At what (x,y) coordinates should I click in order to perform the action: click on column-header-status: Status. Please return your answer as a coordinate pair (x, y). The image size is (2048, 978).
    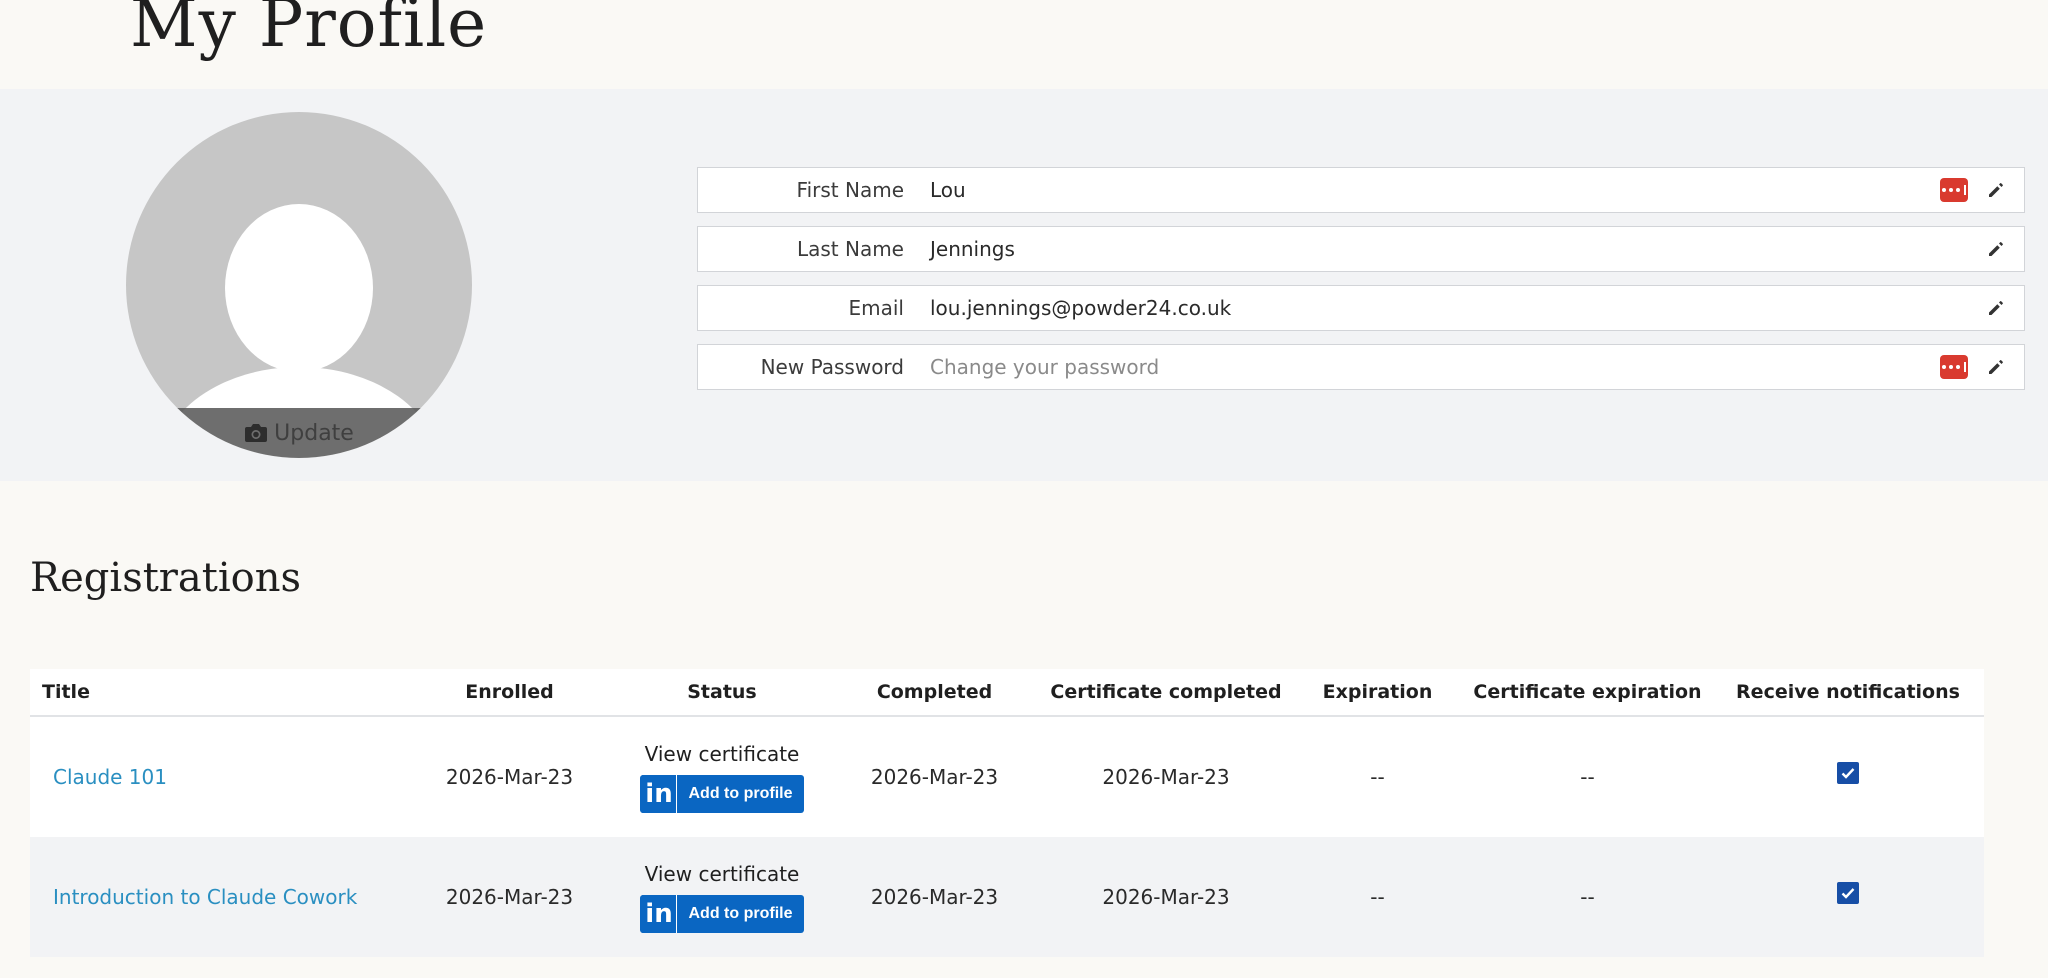
    Looking at the image, I should click on (722, 693).